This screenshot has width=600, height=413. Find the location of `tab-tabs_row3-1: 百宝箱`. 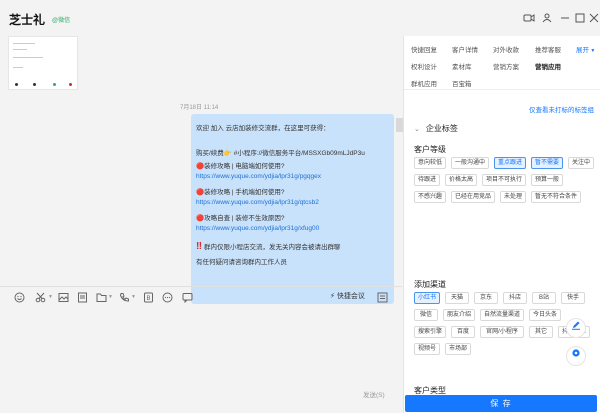

tab-tabs_row3-1: 百宝箱 is located at coordinates (462, 83).